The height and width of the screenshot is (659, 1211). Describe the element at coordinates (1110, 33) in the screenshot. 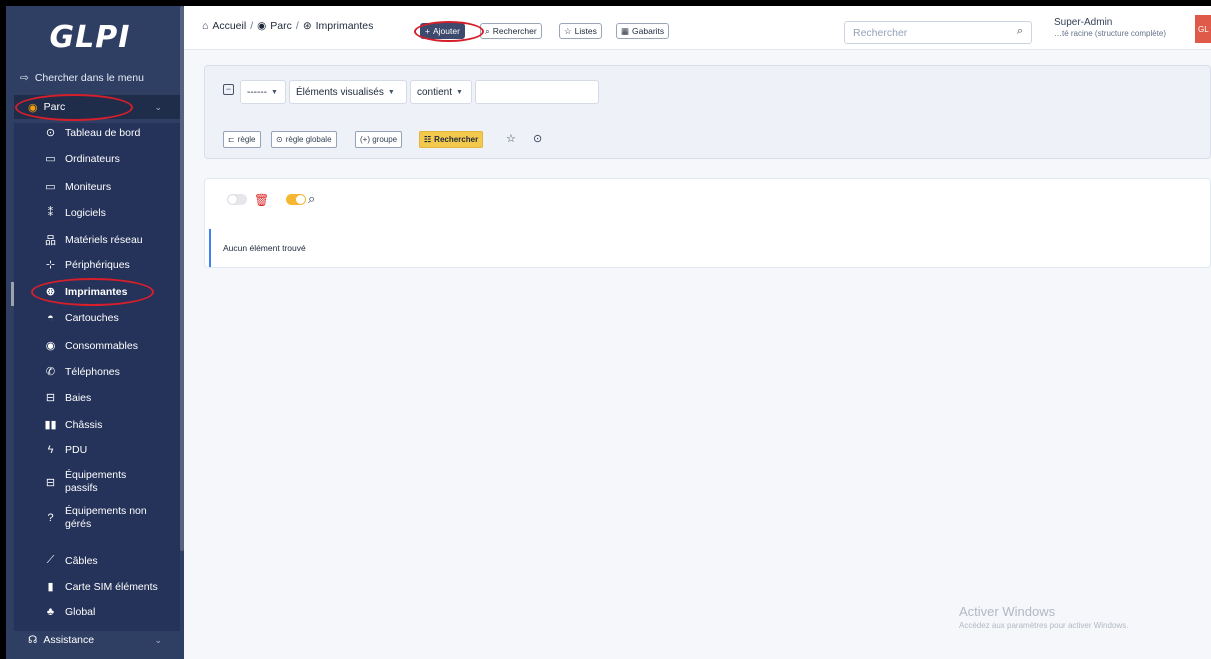

I see `user-entity: …té racine (structure complète)` at that location.